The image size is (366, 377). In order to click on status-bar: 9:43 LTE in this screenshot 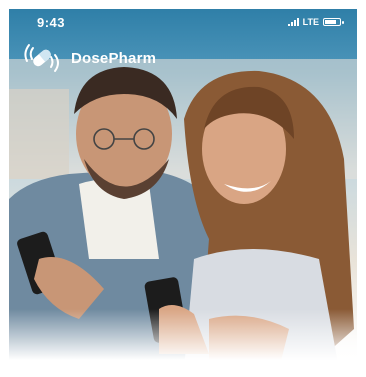, I will do `click(183, 22)`.